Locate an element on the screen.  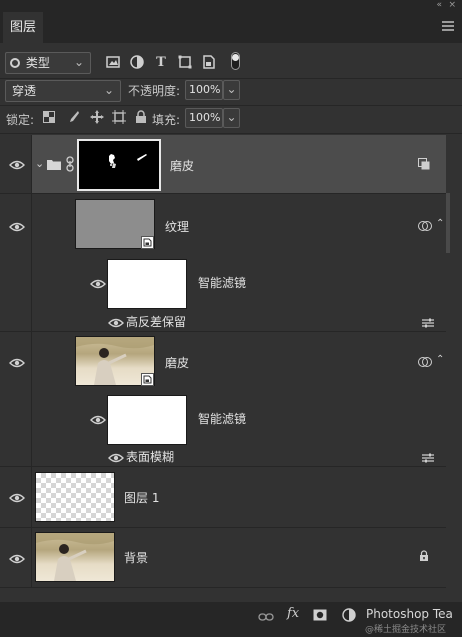
watermark-subtext: @稀土掘金技术社区 is located at coordinates (406, 630).